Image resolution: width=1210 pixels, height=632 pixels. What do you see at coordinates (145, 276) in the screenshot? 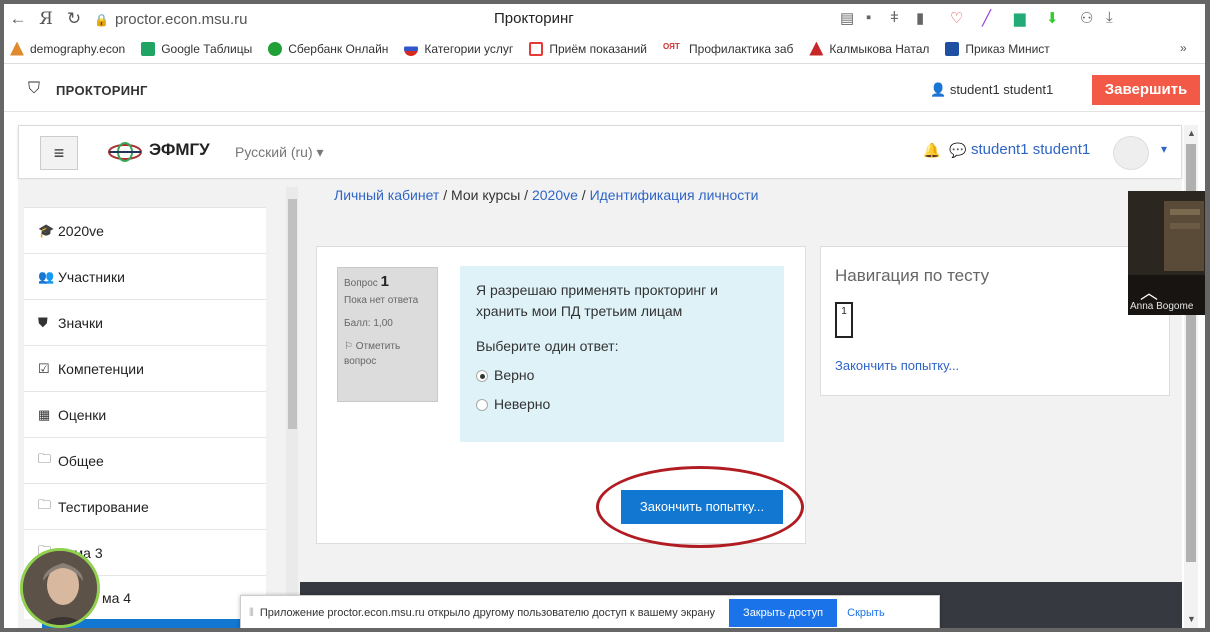
I see `sidebar-item-participants: 👥 Участники` at bounding box center [145, 276].